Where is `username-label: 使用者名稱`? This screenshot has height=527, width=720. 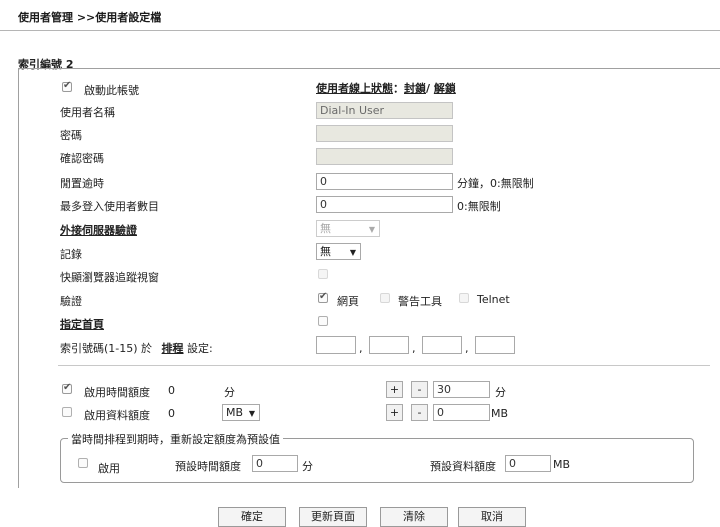 username-label: 使用者名稱 is located at coordinates (87, 112).